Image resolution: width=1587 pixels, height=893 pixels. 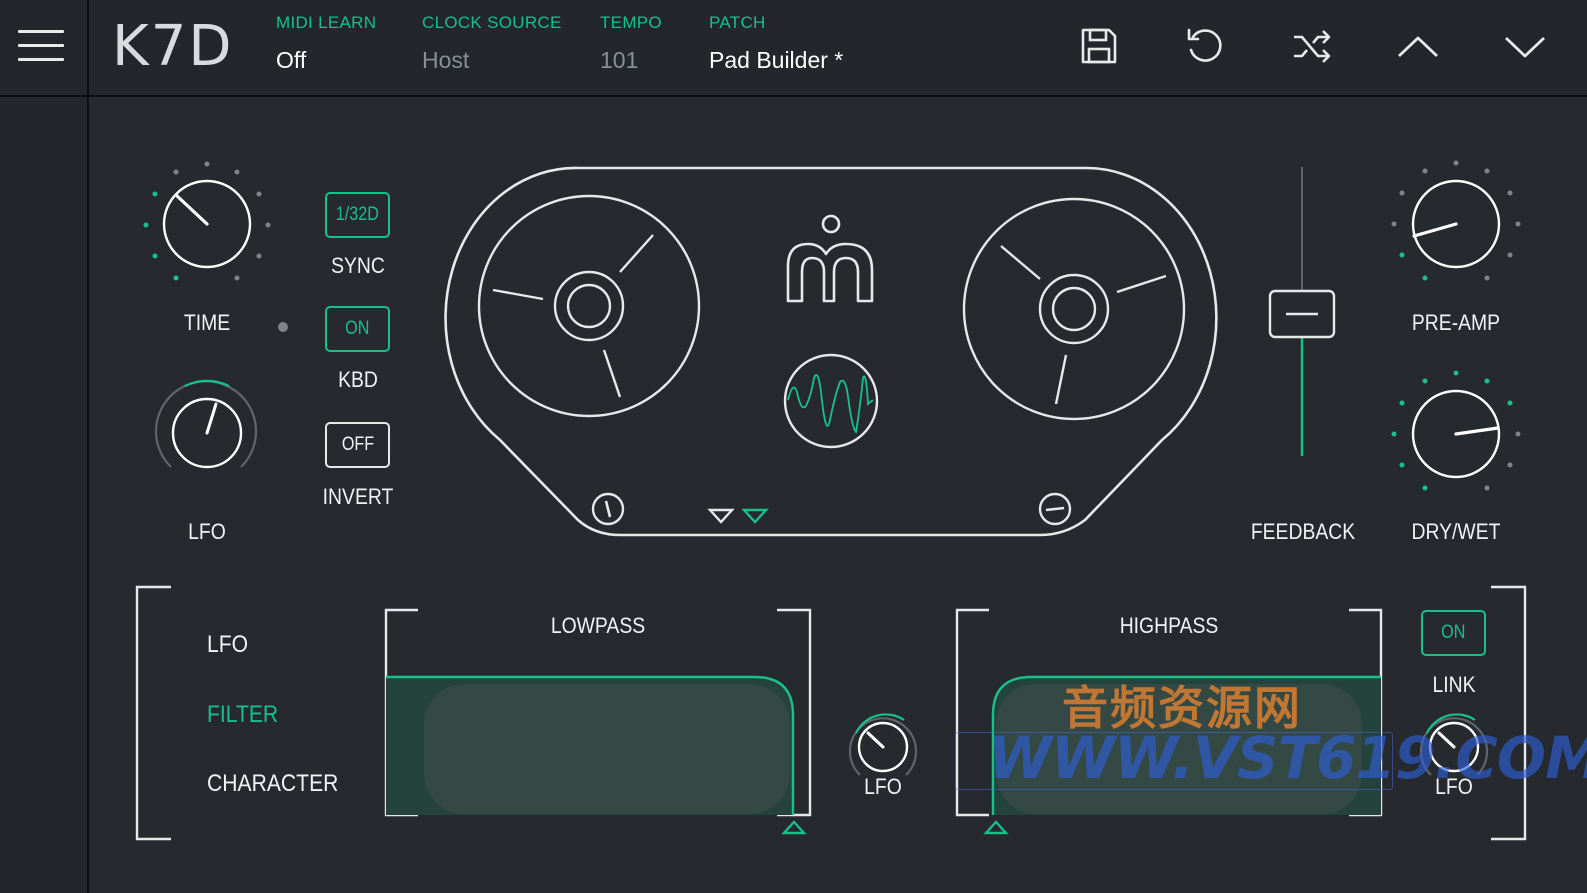 I want to click on pre-amp-knob, so click(x=1456, y=220).